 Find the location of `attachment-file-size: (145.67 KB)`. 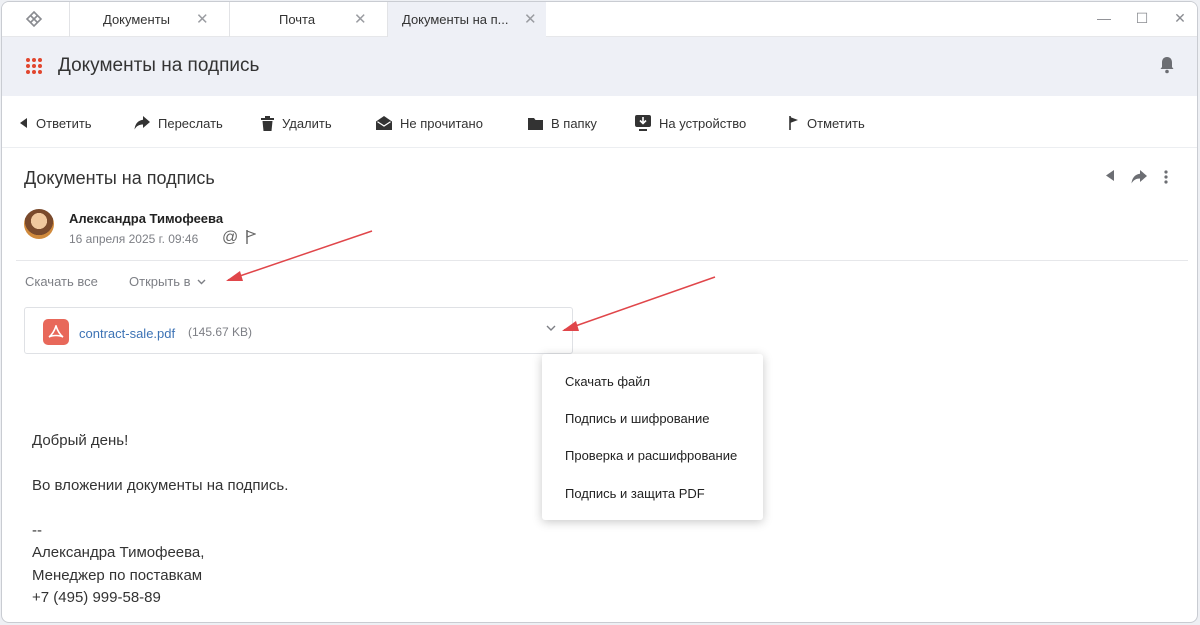

attachment-file-size: (145.67 KB) is located at coordinates (220, 332).